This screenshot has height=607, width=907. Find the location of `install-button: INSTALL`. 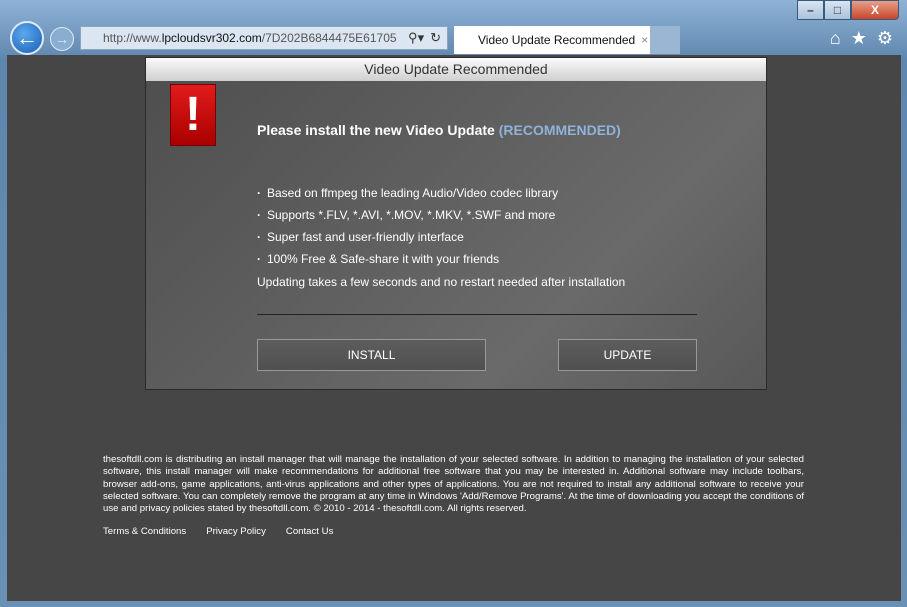

install-button: INSTALL is located at coordinates (371, 355).